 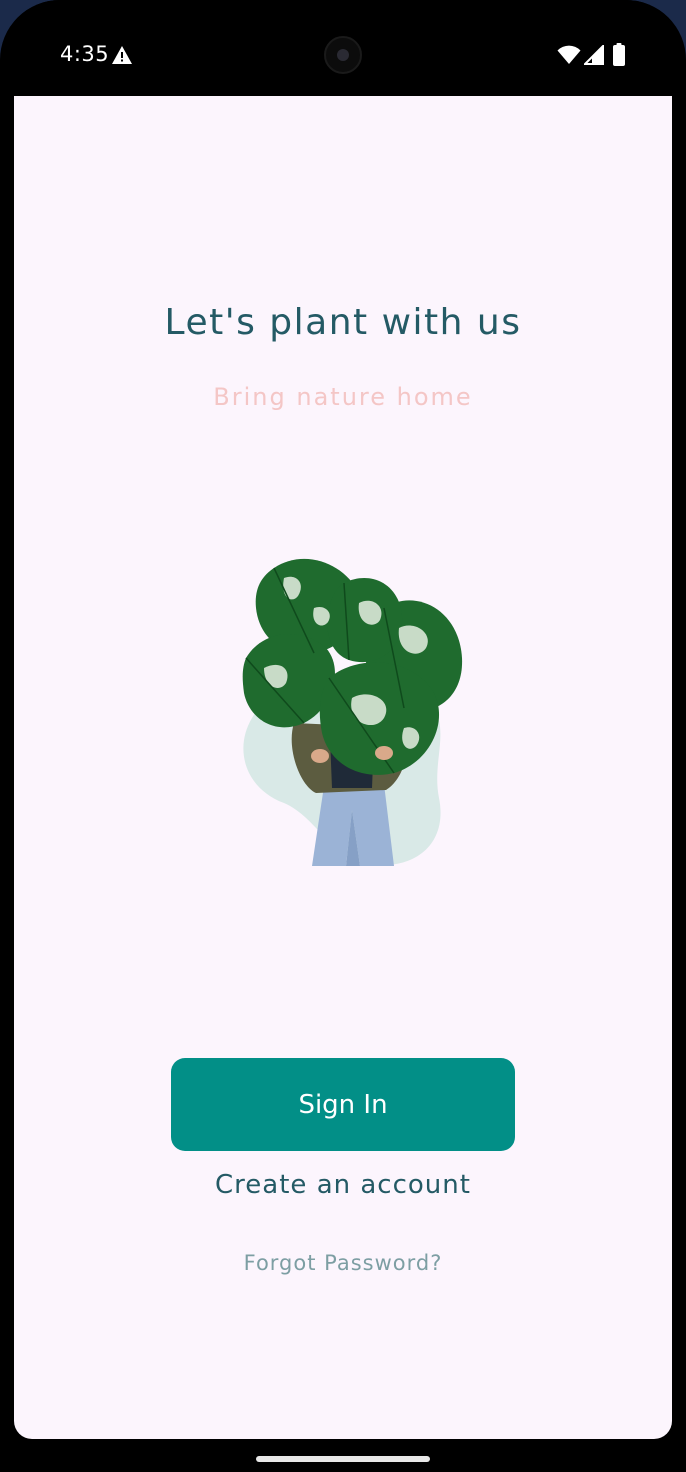 I want to click on status-bar: 4:35, so click(x=343, y=48).